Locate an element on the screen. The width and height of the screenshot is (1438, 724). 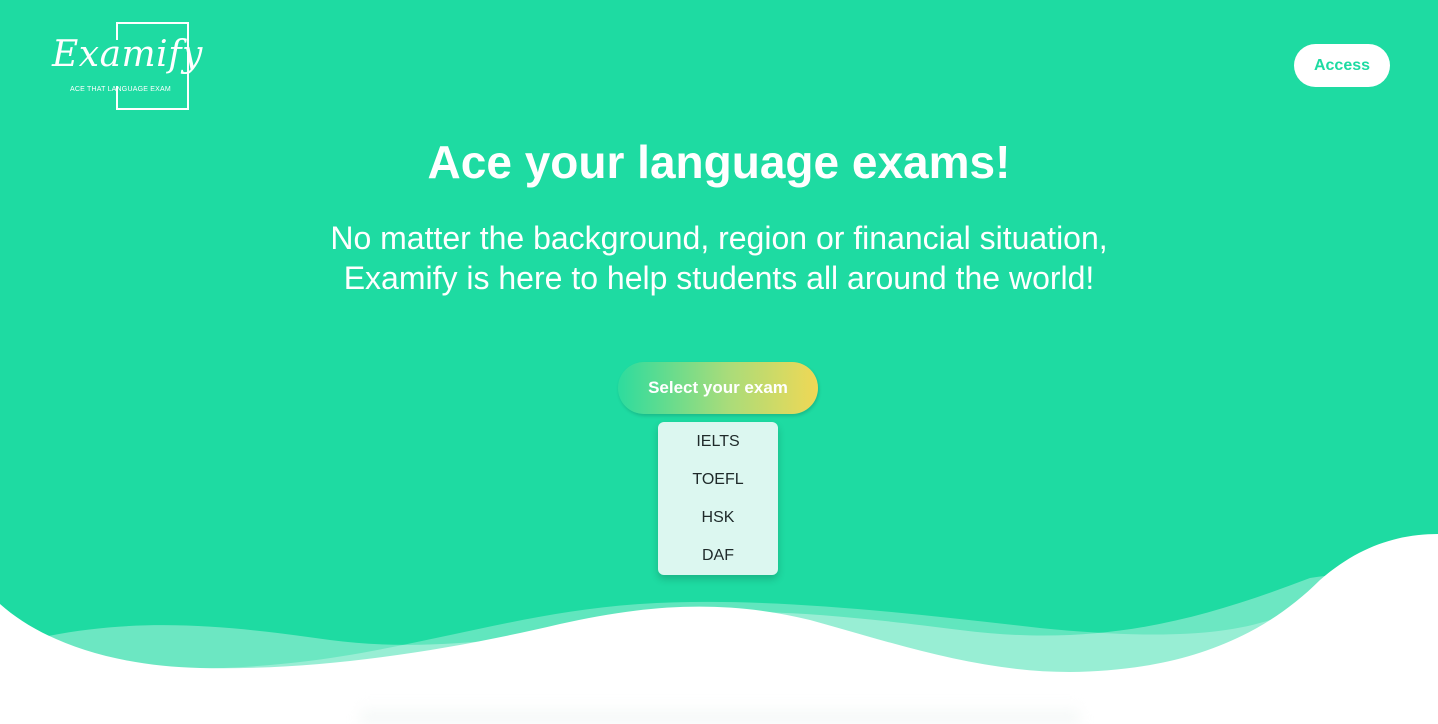
exam-dropdown-menu: IELTS TOEFL HSK DAF is located at coordinates (718, 498).